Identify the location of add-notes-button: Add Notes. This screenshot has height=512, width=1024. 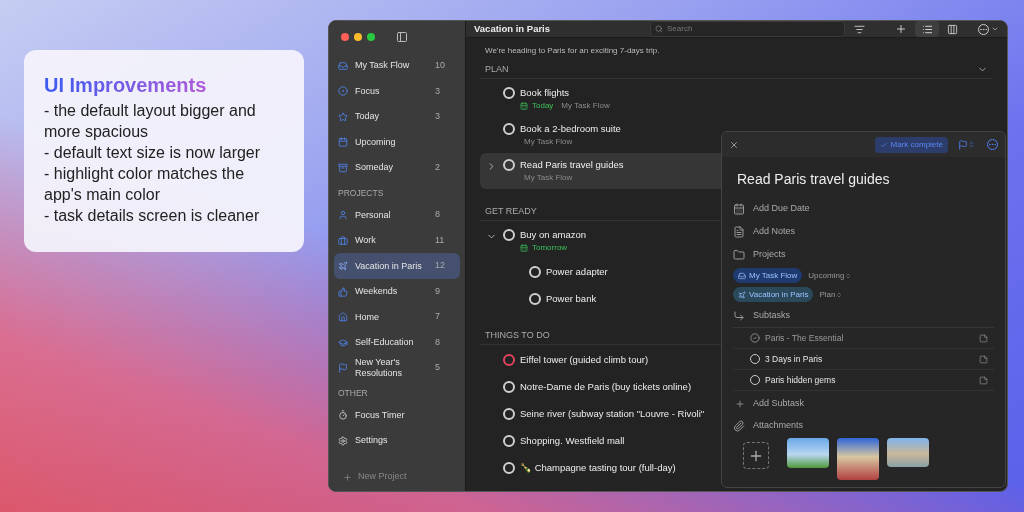
(774, 231).